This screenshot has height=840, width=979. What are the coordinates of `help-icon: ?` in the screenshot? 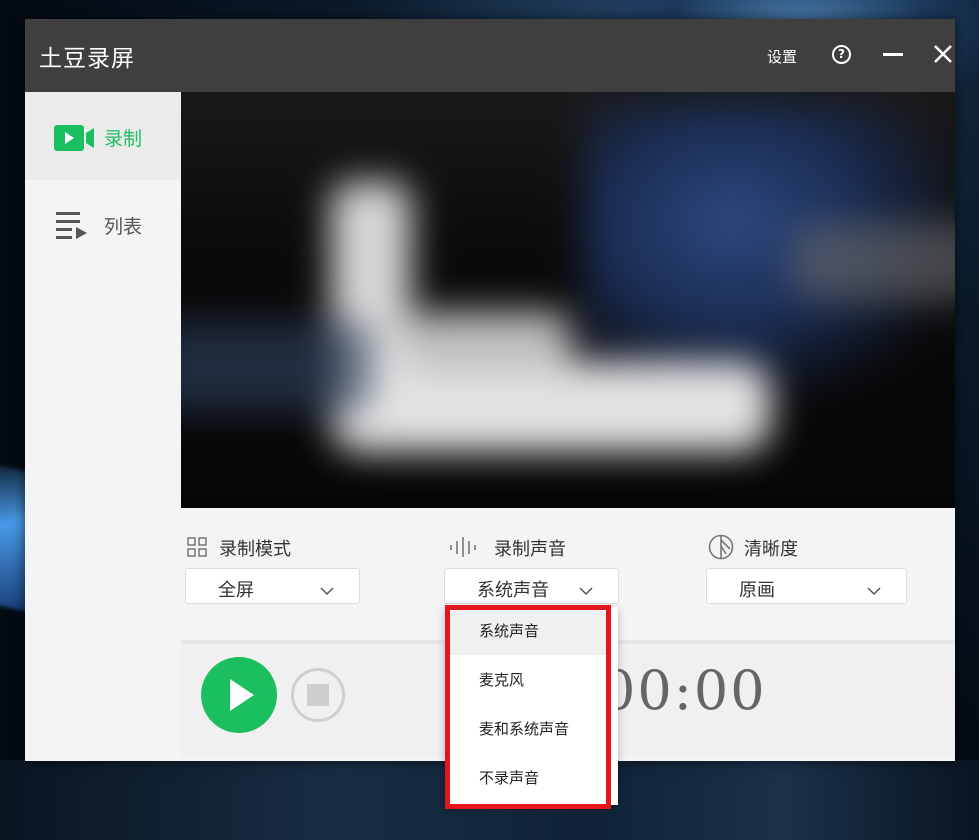 It's located at (841, 54).